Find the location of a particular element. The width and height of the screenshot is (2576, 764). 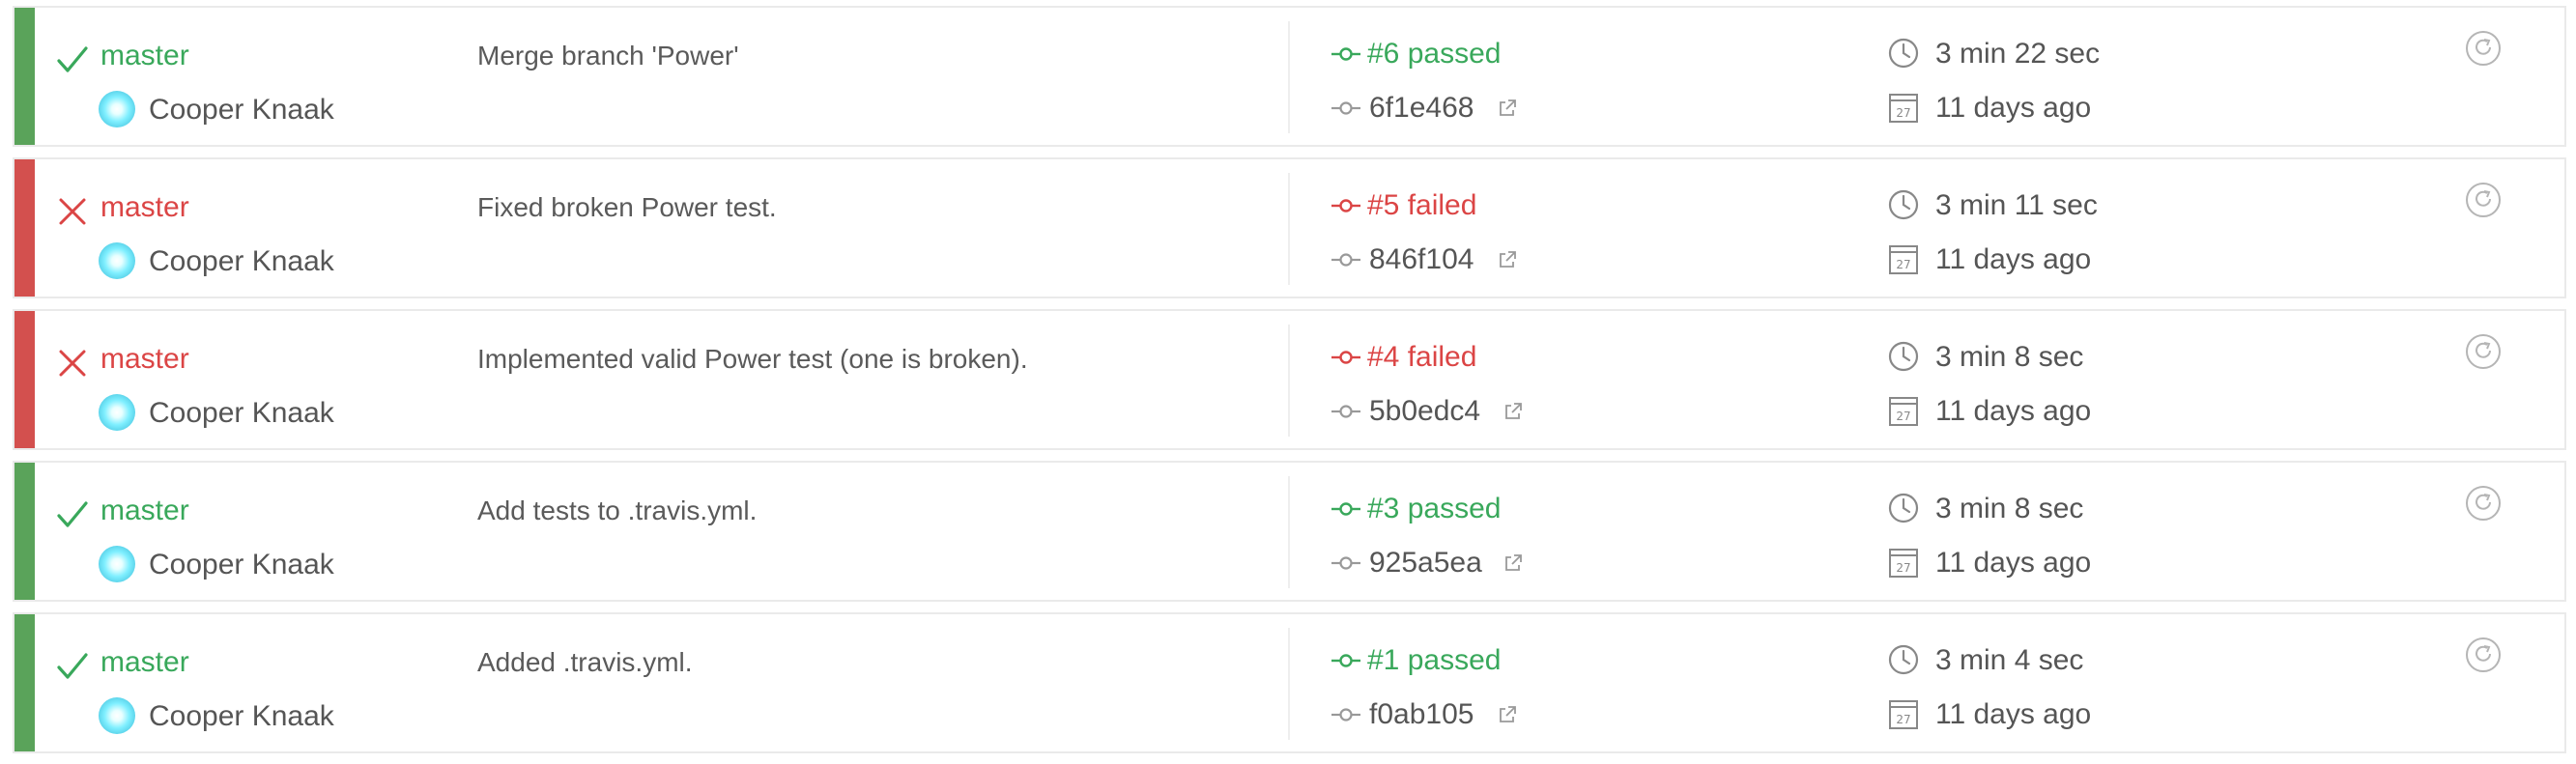

commit-message: Add tests to .travis.yml. is located at coordinates (618, 510).